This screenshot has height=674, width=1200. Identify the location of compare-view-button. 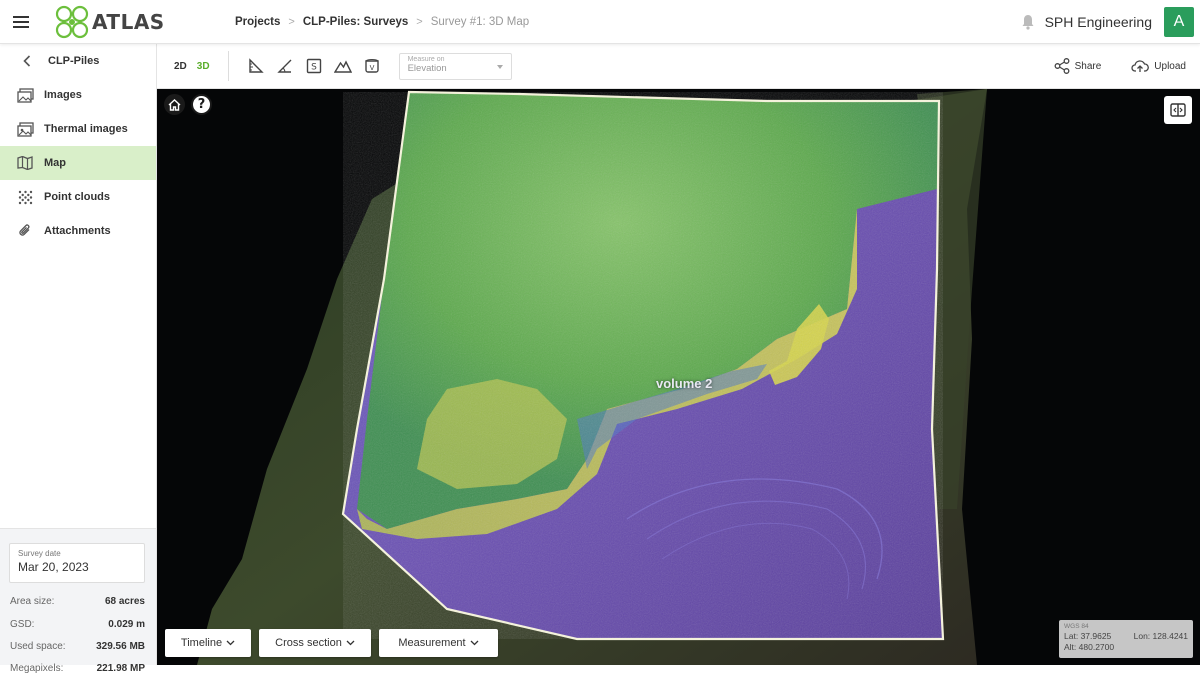
(1178, 110).